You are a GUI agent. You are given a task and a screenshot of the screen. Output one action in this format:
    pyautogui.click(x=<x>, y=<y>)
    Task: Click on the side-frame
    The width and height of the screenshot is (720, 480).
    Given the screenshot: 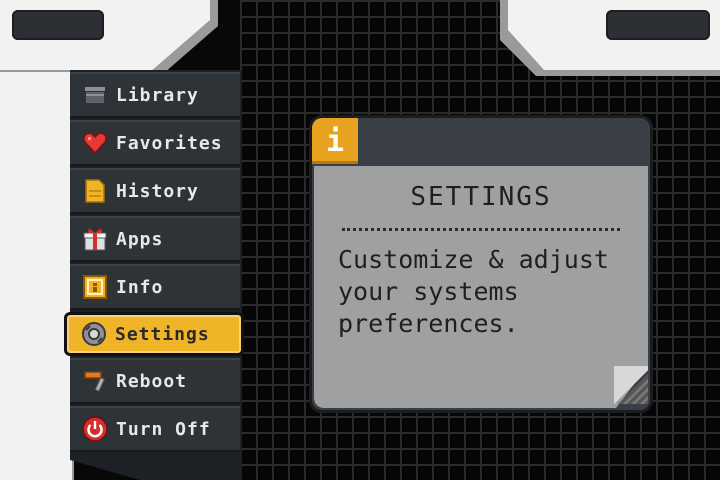 What is the action you would take?
    pyautogui.click(x=36, y=276)
    